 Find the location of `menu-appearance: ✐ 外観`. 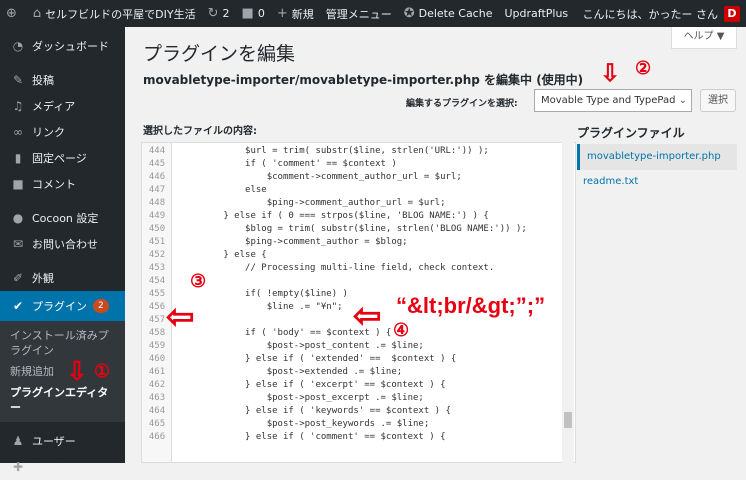

menu-appearance: ✐ 外観 is located at coordinates (62, 278).